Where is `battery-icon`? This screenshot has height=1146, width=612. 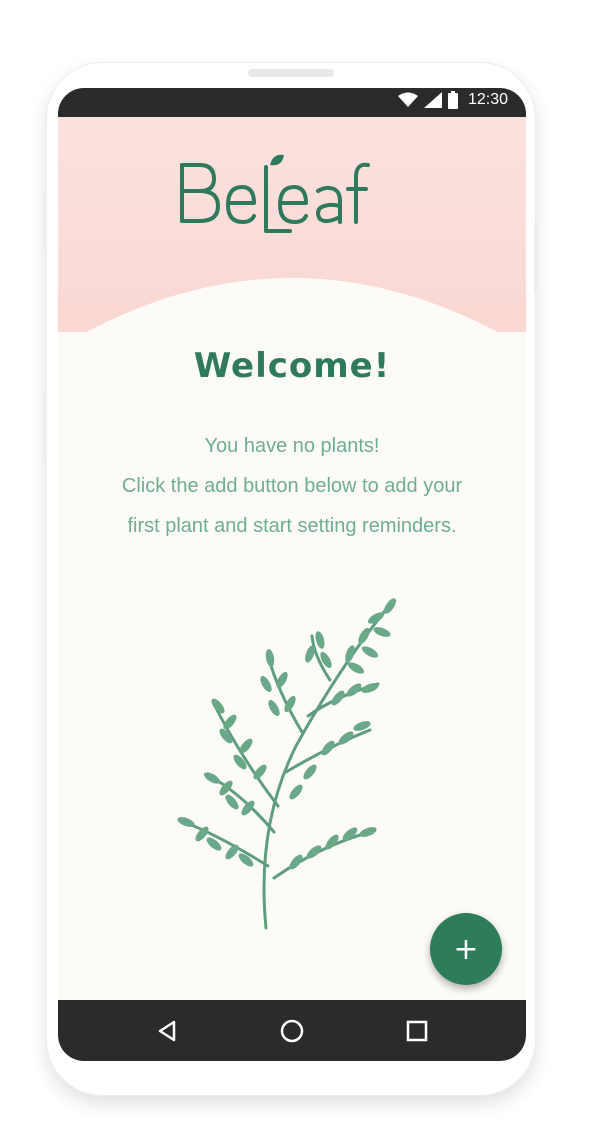 battery-icon is located at coordinates (452, 100).